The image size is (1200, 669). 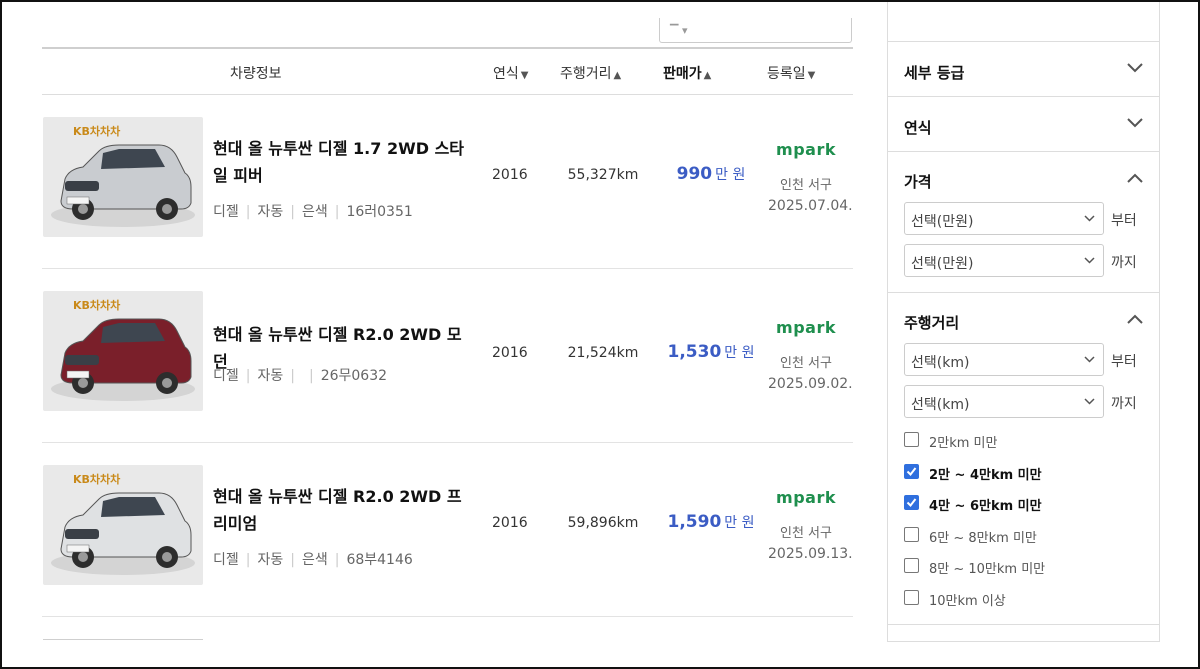 What do you see at coordinates (987, 569) in the screenshot?
I see `mileage-option-label: 8만 ~ 10만km 미만` at bounding box center [987, 569].